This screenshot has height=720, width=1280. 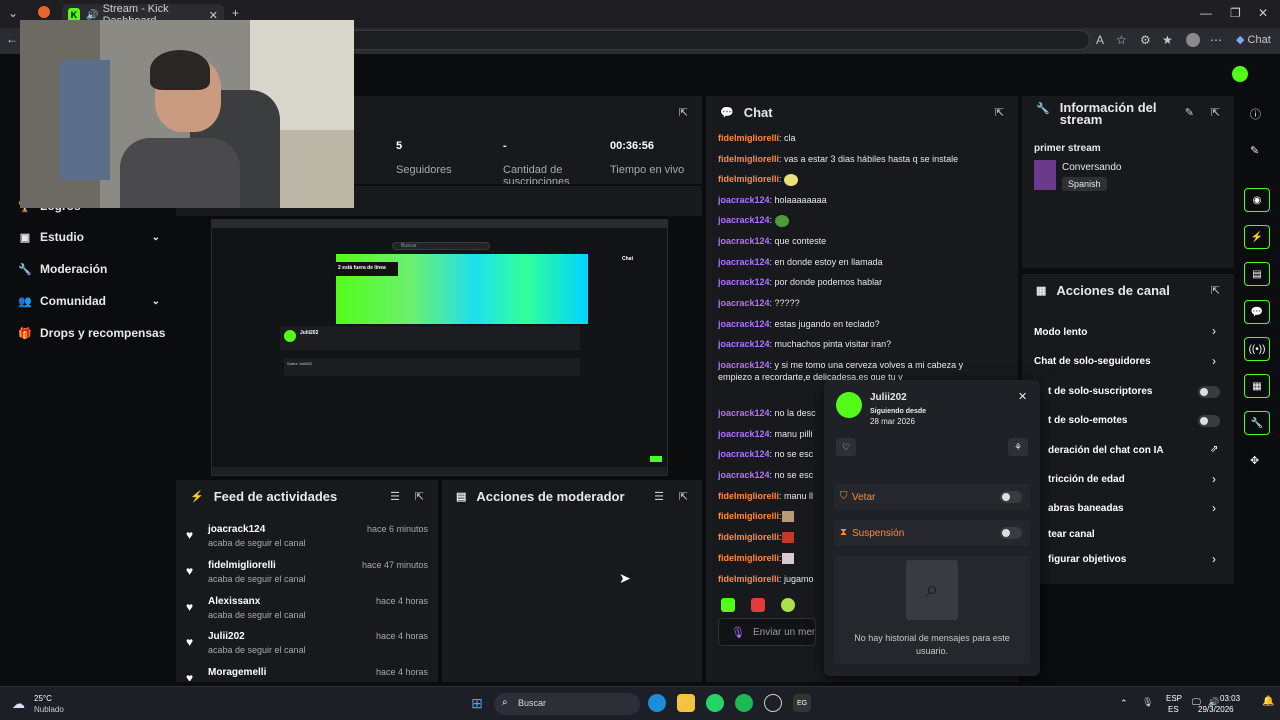 I want to click on category-name: Conversando, so click(x=1092, y=167).